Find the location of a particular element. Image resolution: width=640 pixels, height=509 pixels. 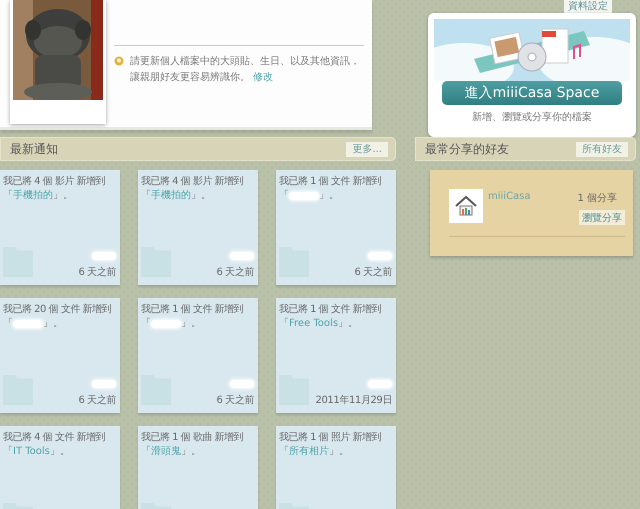

house-icon is located at coordinates (466, 206).